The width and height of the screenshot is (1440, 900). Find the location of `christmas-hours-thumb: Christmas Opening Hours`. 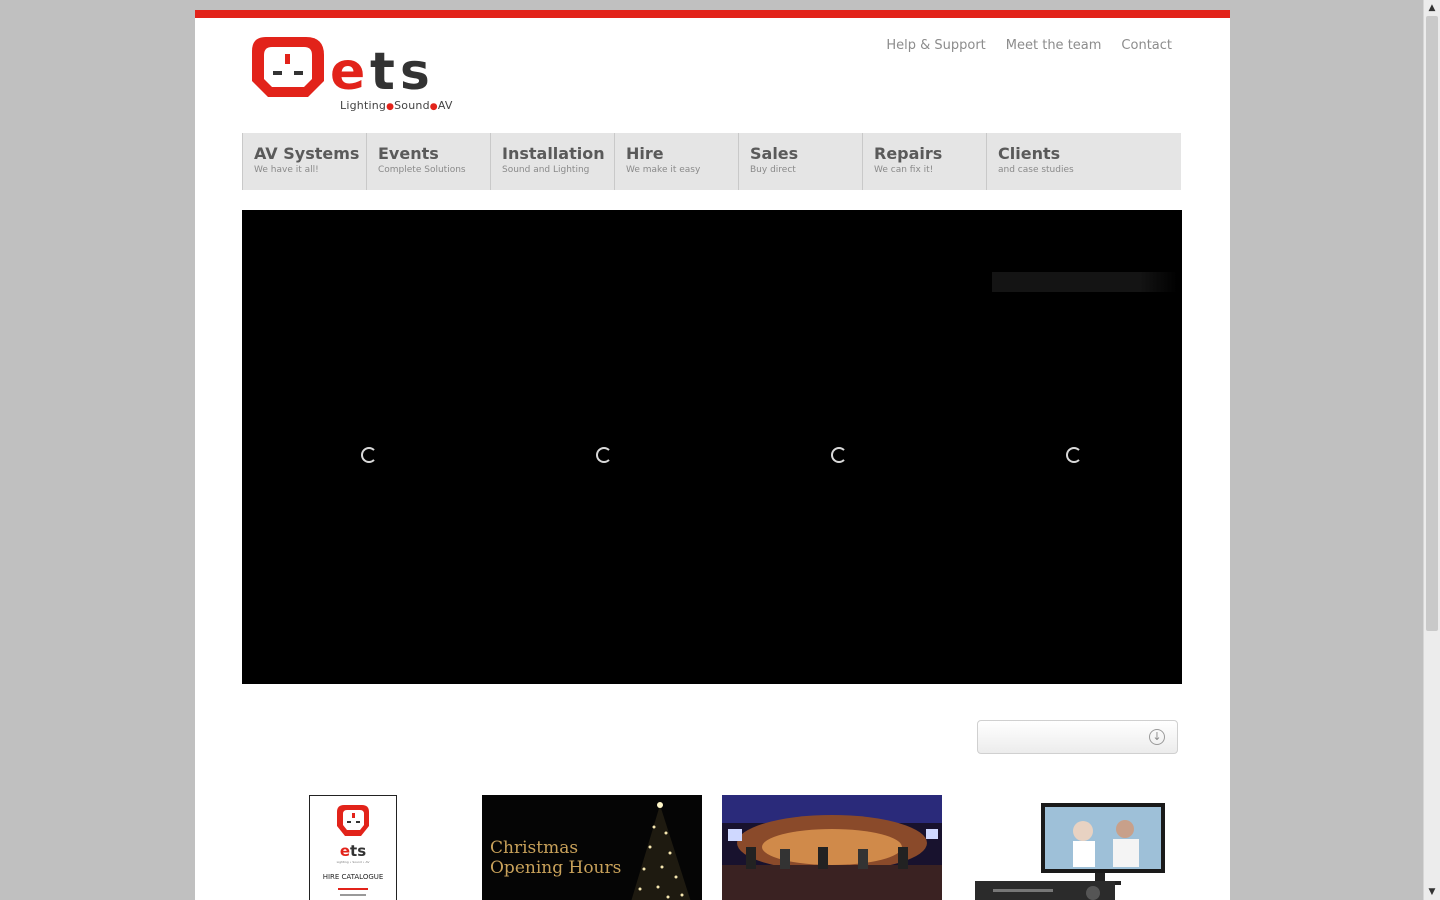

christmas-hours-thumb: Christmas Opening Hours is located at coordinates (592, 847).